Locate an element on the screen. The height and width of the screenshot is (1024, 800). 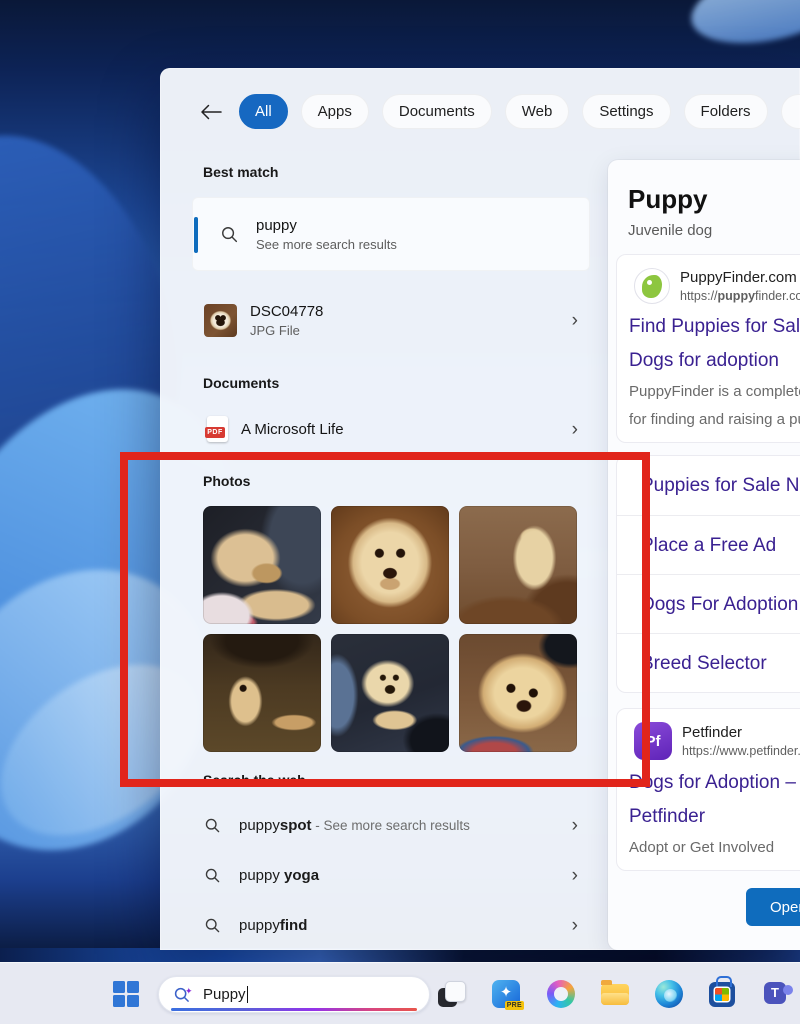
best-match-result: puppy See more search results is located at coordinates (391, 234).